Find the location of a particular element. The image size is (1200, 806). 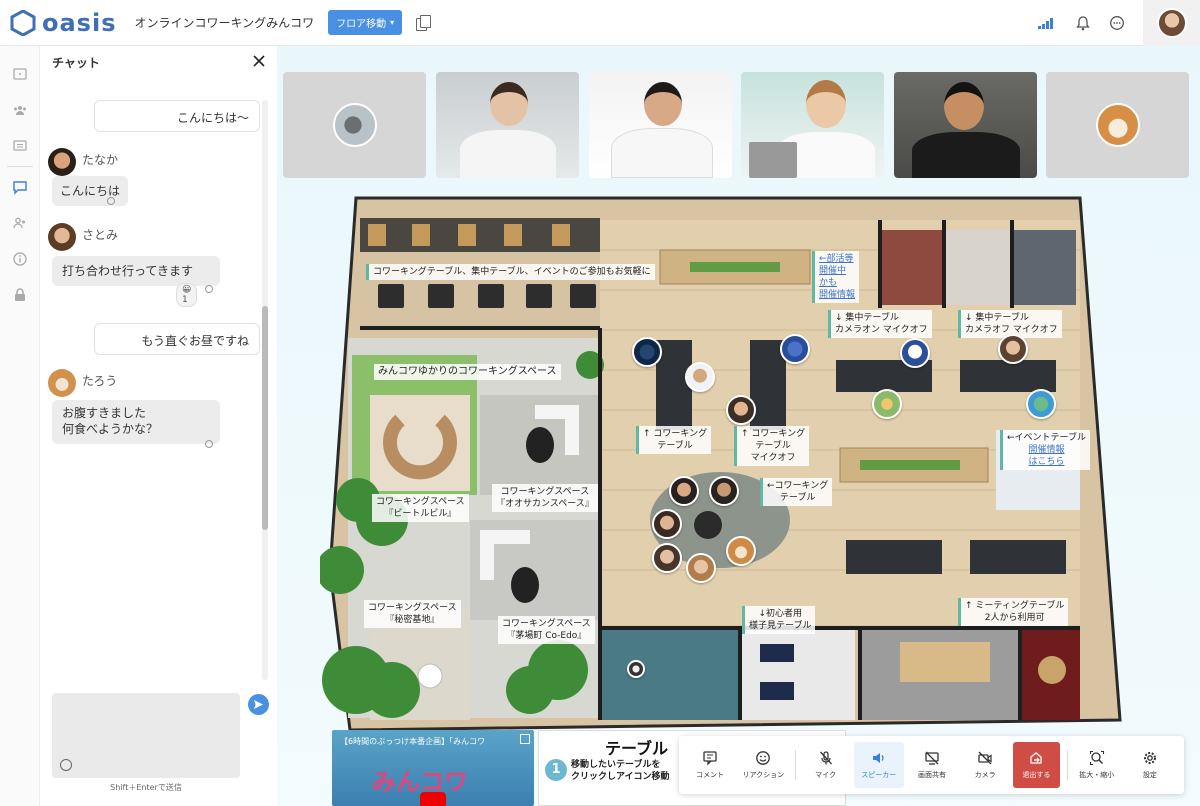

lock-icon is located at coordinates (20, 294).